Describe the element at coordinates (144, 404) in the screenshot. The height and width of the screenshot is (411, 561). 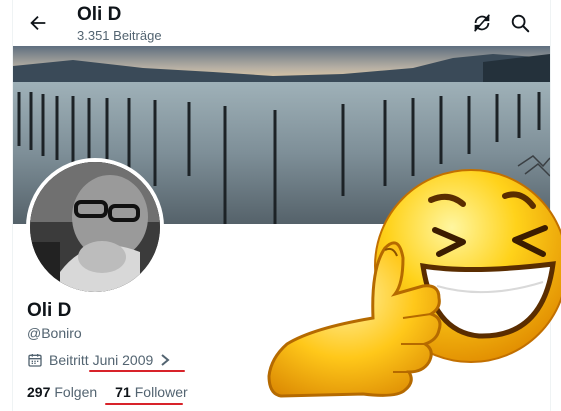
I see `annotation-underline-followers` at that location.